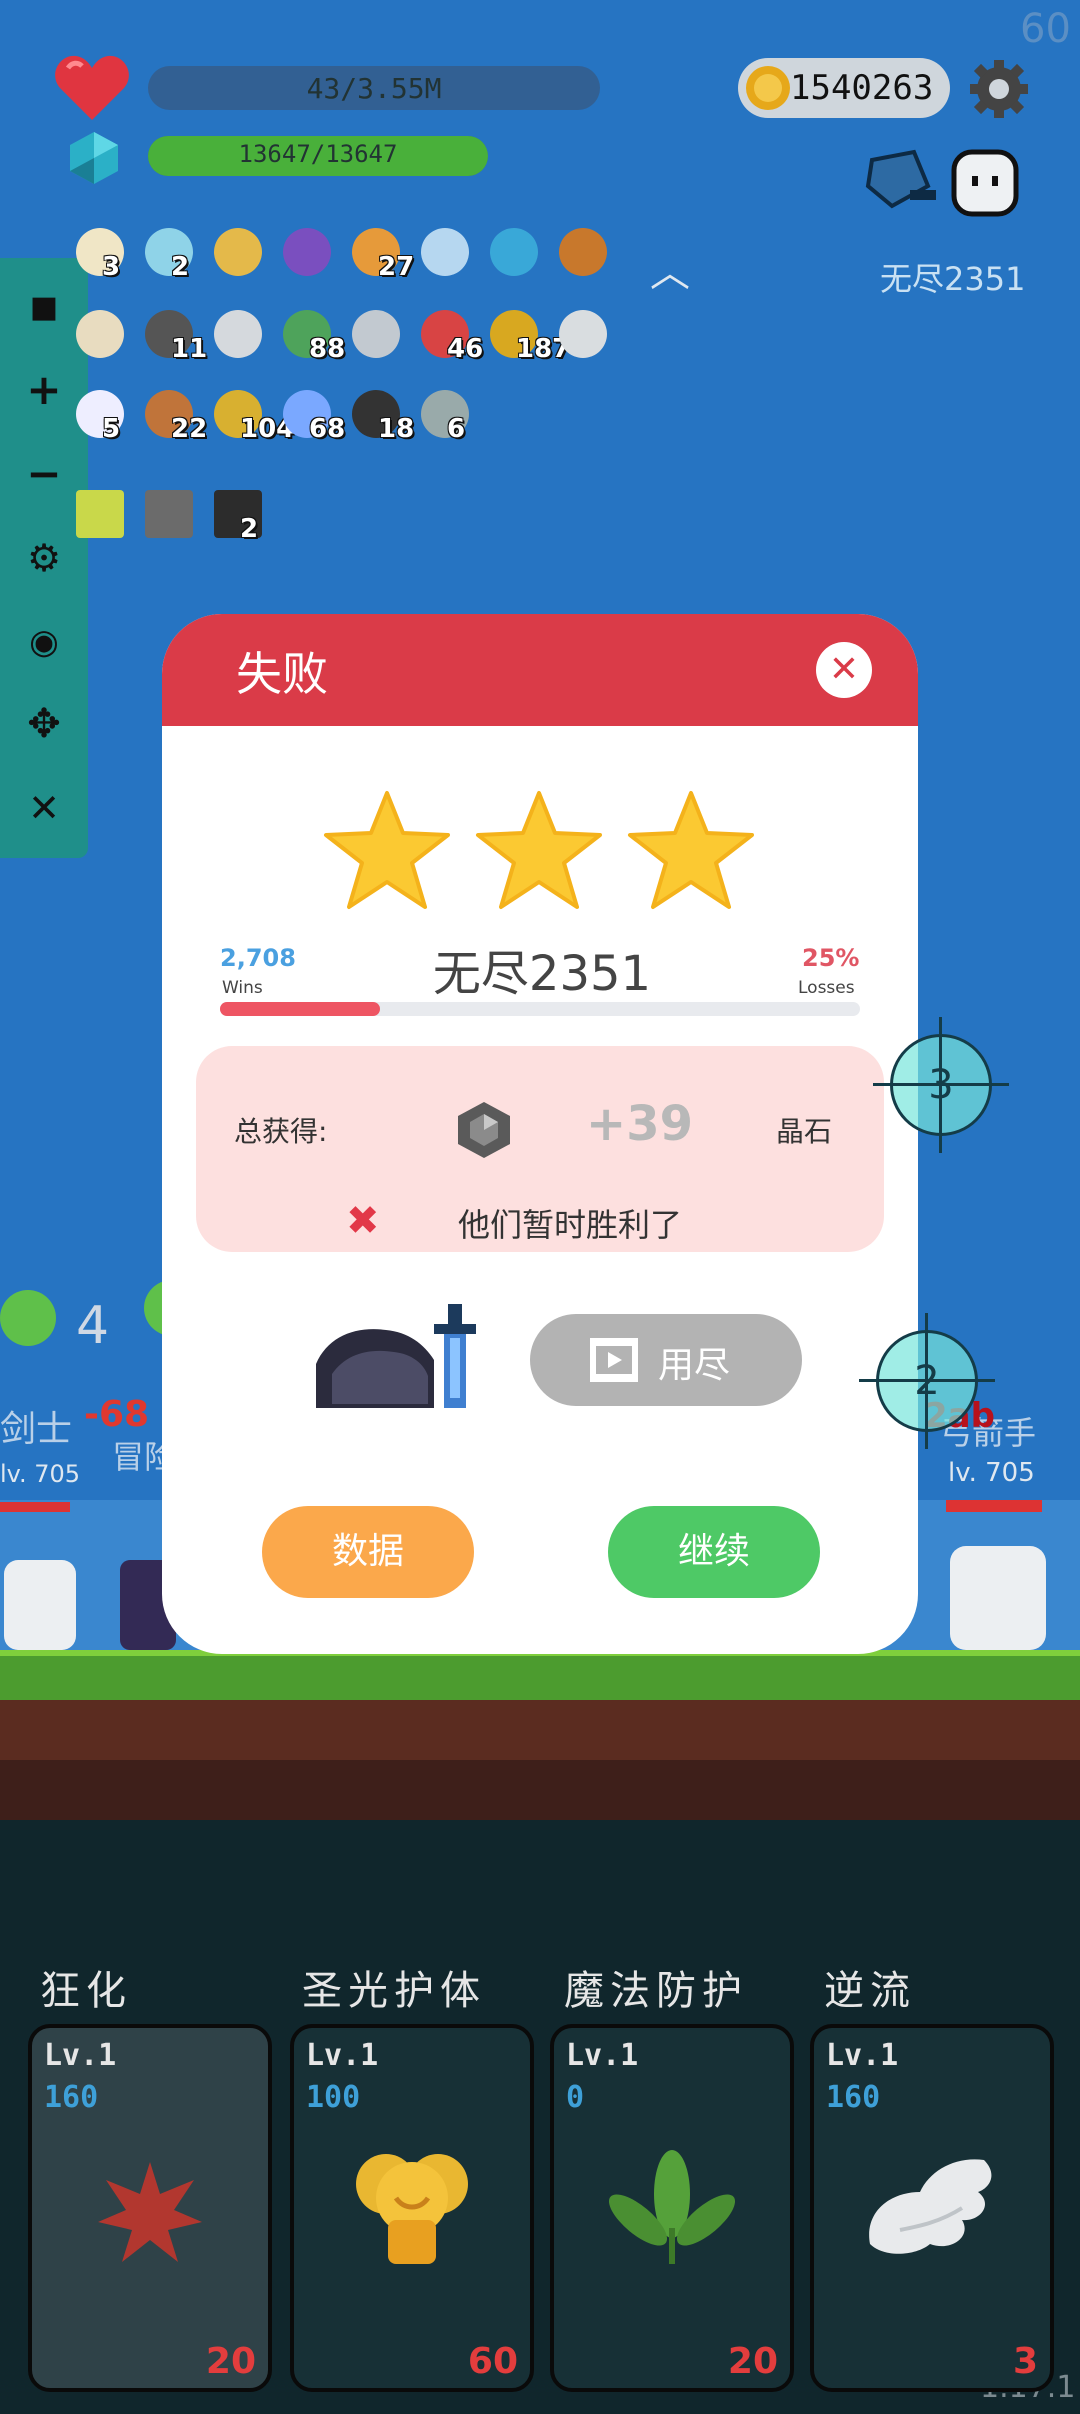 The image size is (1080, 2414). What do you see at coordinates (672, 2208) in the screenshot?
I see `skill-card-magic-protection: Lv.1 0 20` at bounding box center [672, 2208].